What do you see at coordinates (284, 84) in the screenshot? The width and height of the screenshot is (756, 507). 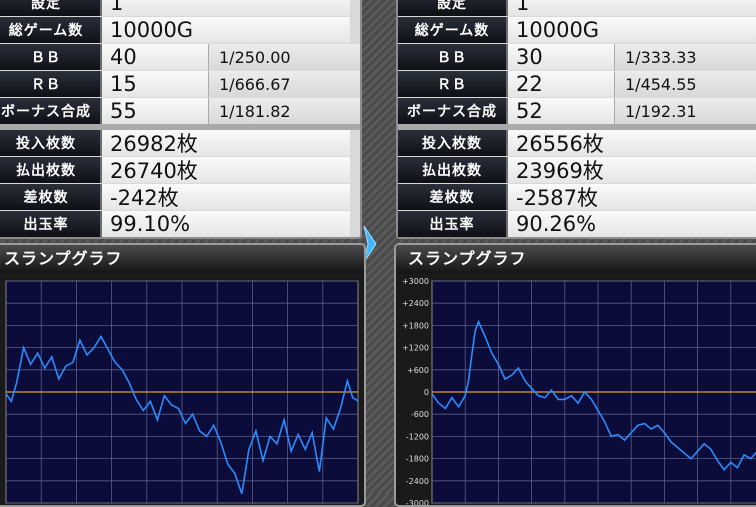 I see `stat-probability: 1/666.67` at bounding box center [284, 84].